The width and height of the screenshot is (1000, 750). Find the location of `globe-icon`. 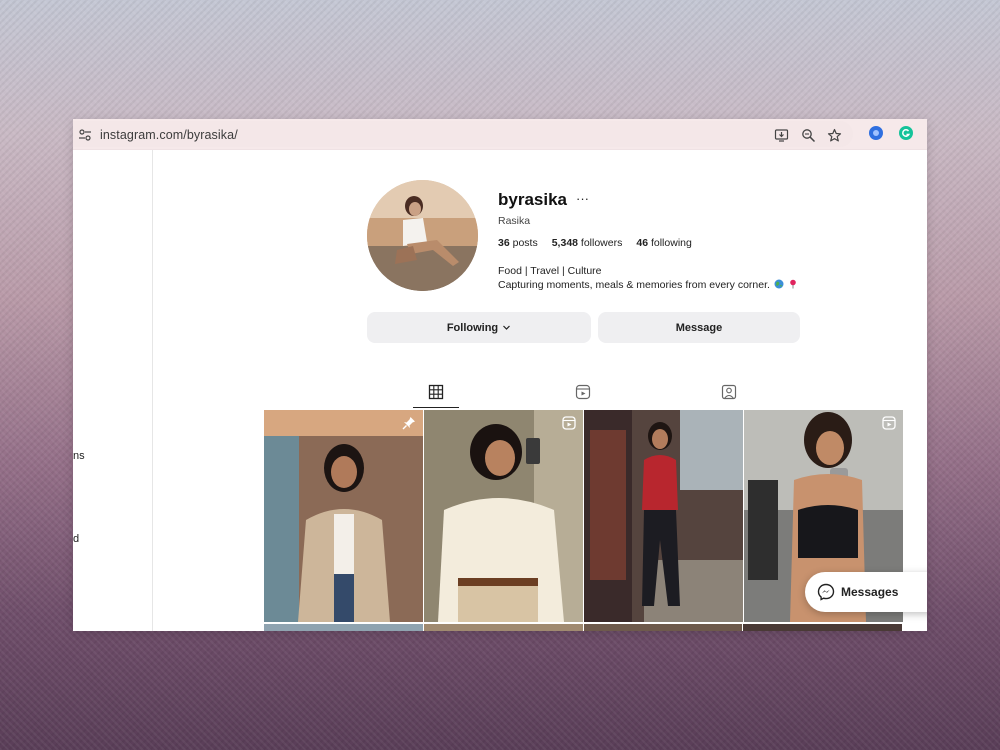

globe-icon is located at coordinates (779, 284).